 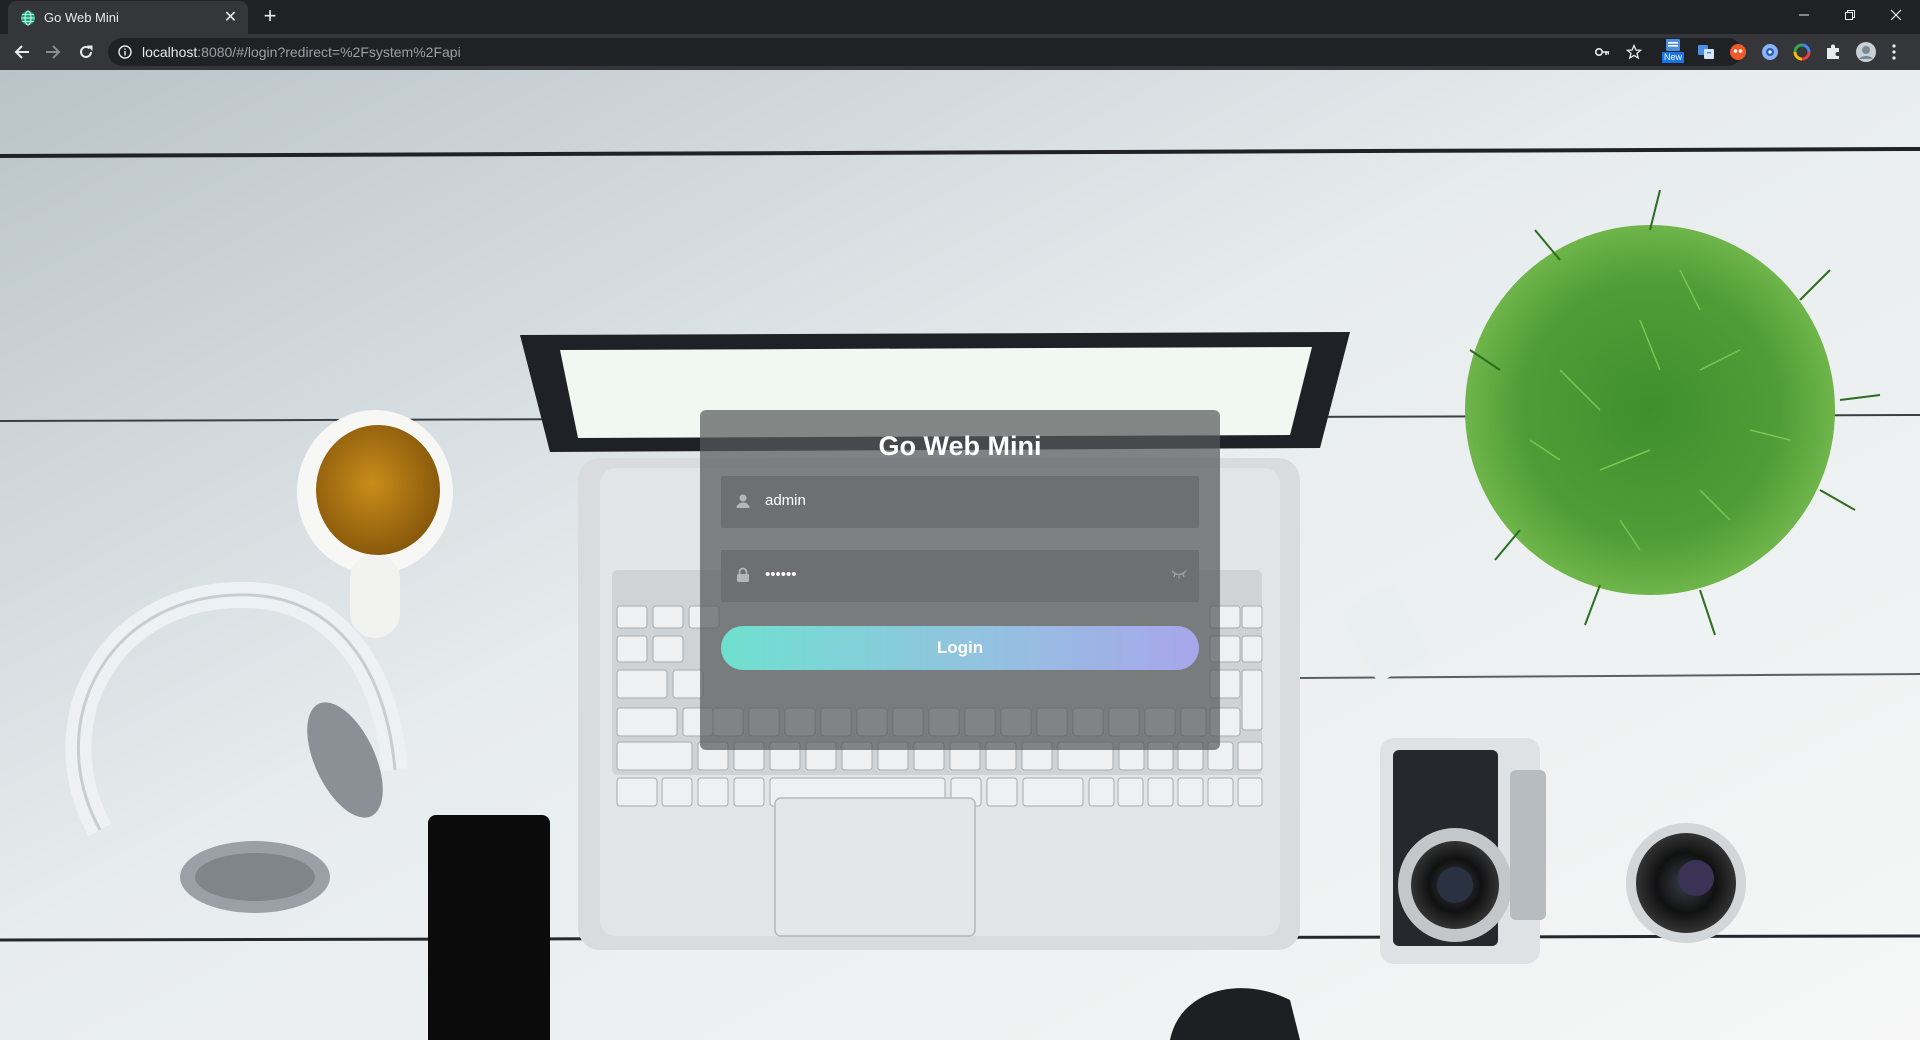 I want to click on login-title: Go Web Mini, so click(x=960, y=446).